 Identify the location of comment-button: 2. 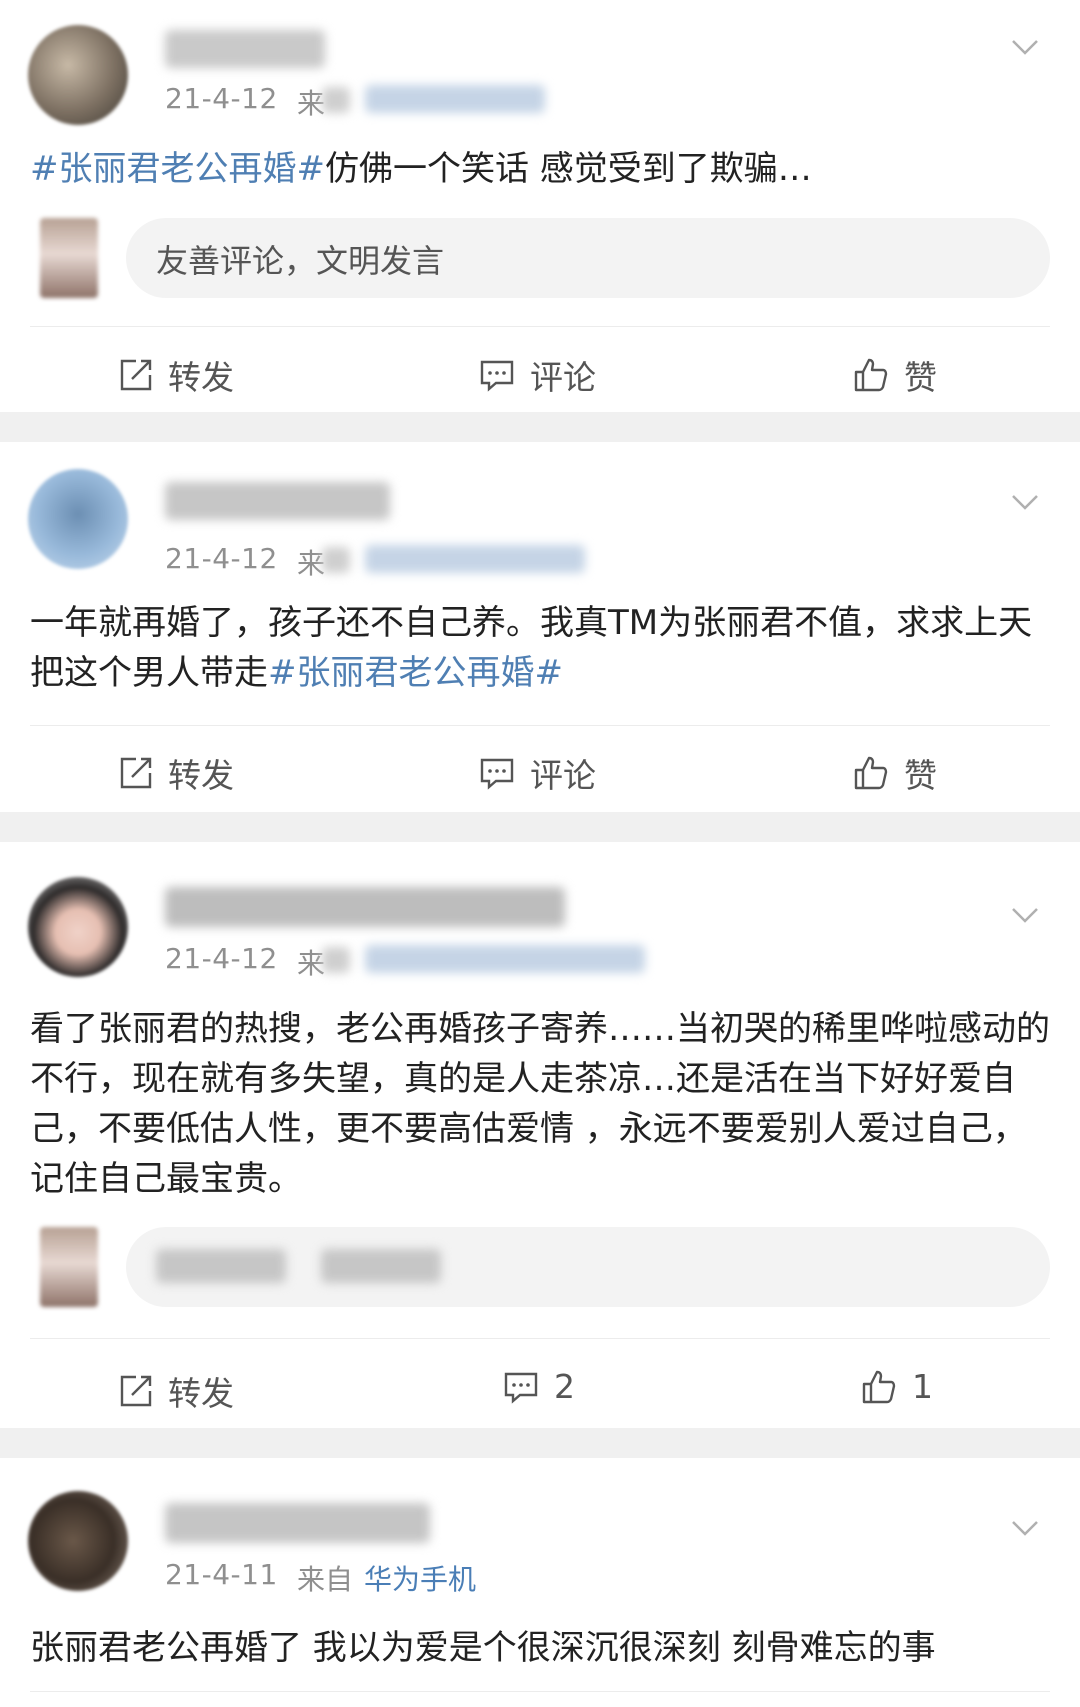
(538, 1386).